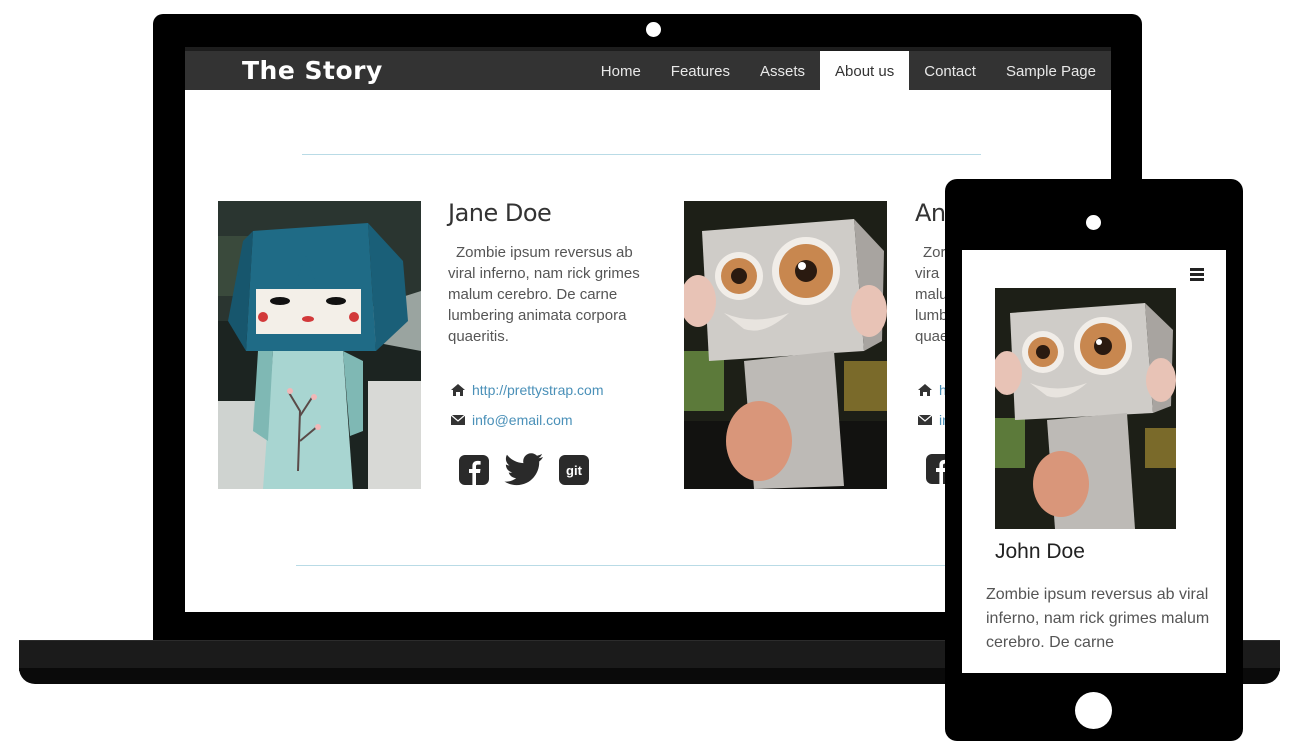 The height and width of the screenshot is (750, 1300). I want to click on git-icon: git, so click(574, 470).